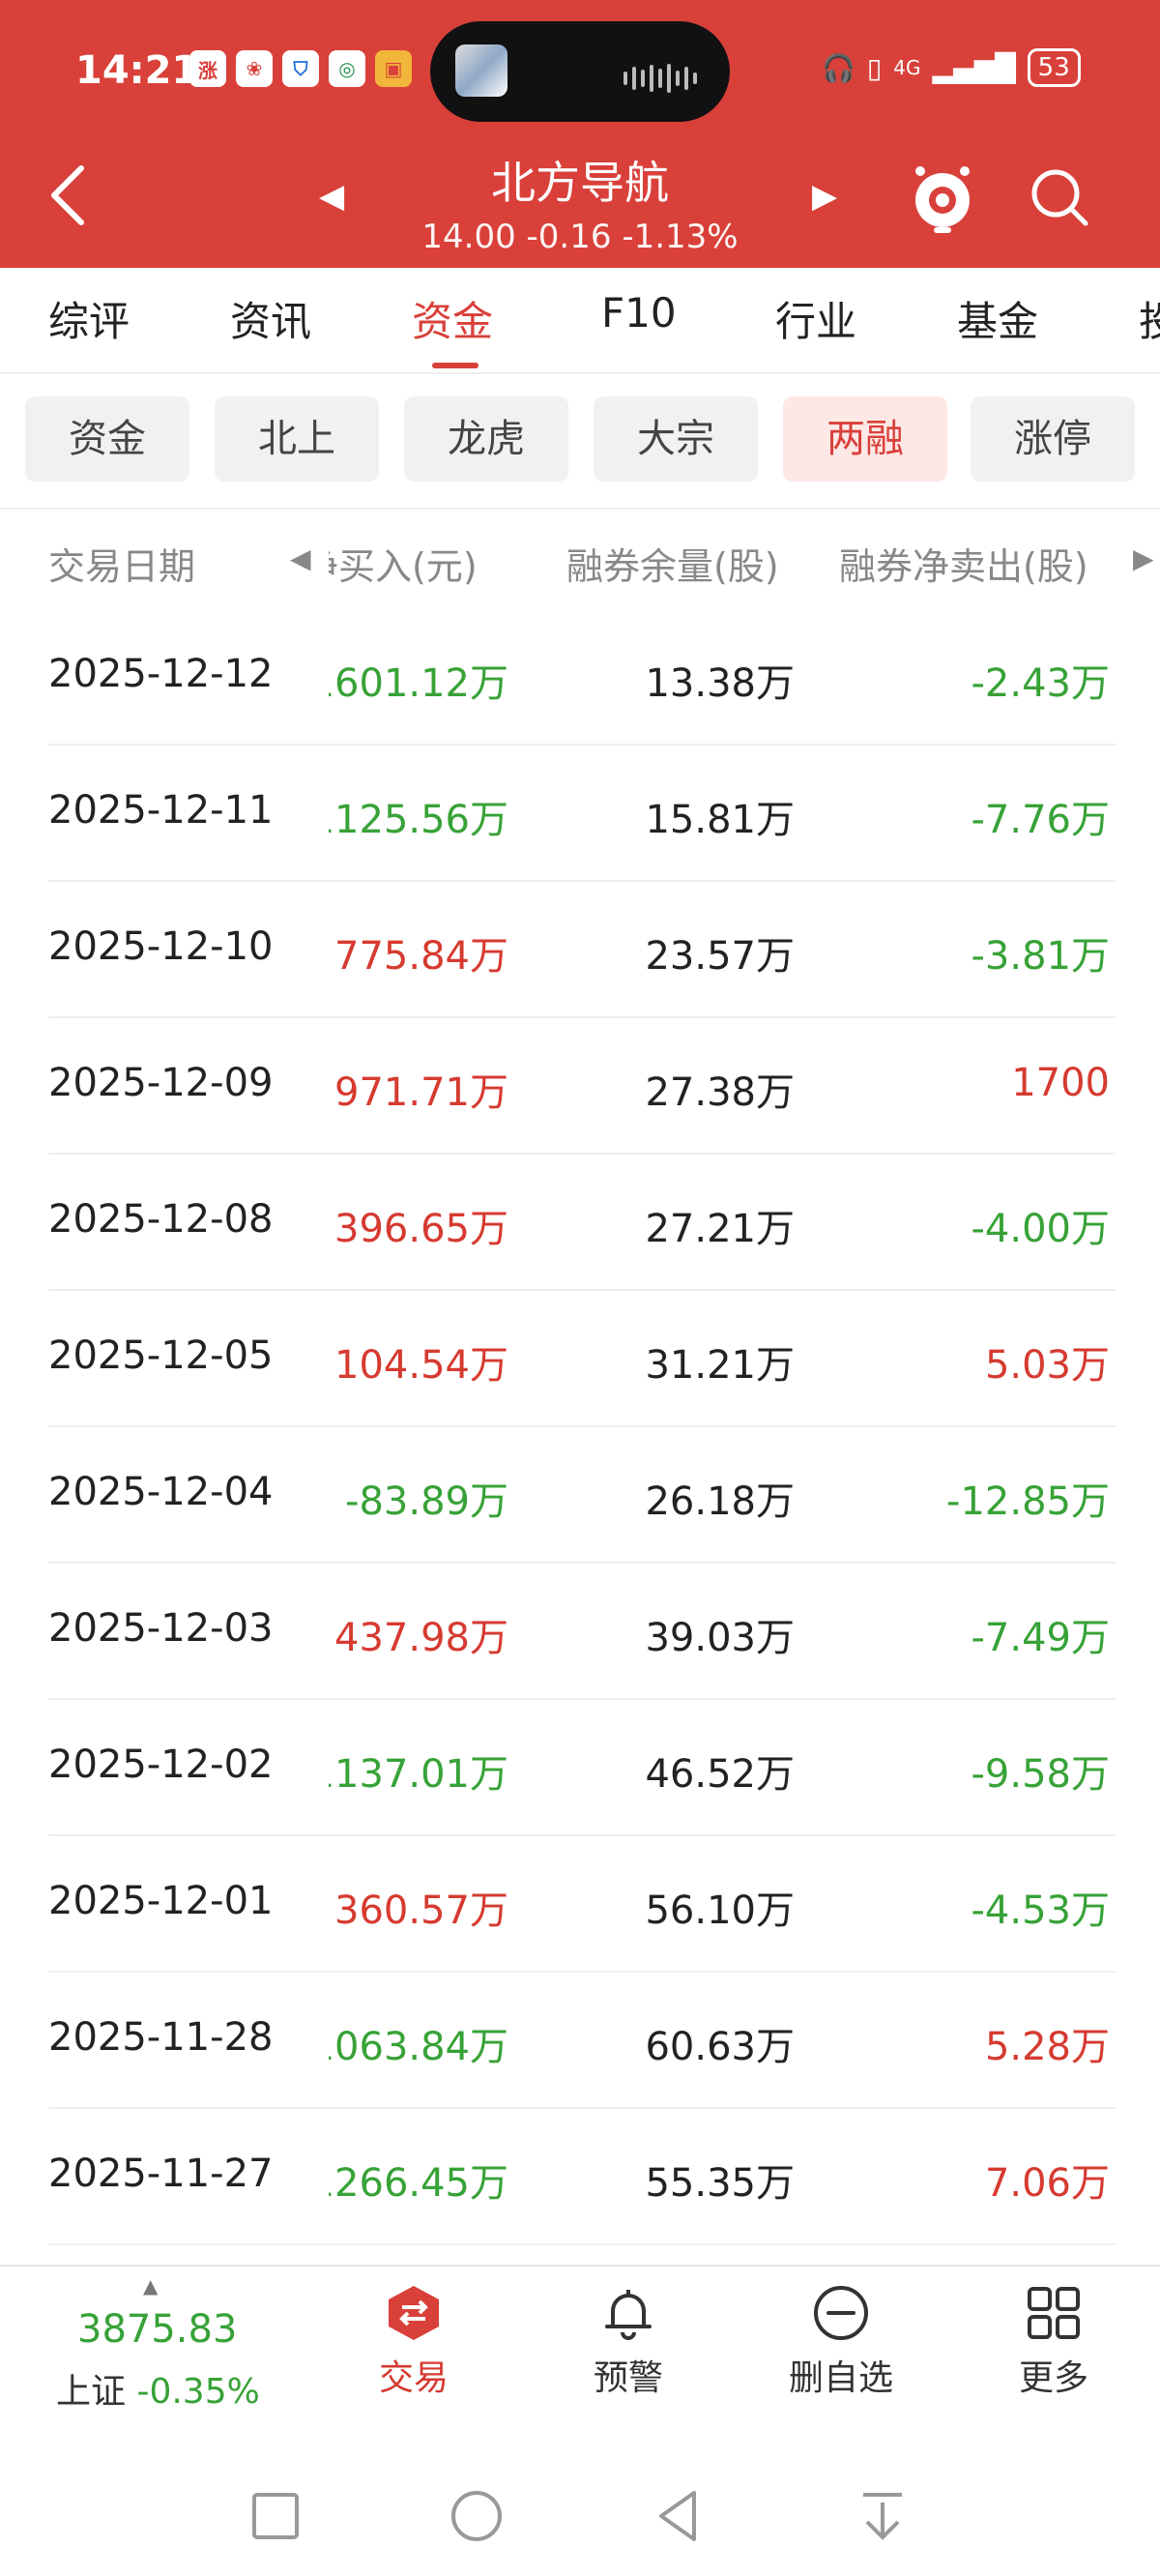  What do you see at coordinates (300, 558) in the screenshot?
I see `scroll-left-icon: ◀` at bounding box center [300, 558].